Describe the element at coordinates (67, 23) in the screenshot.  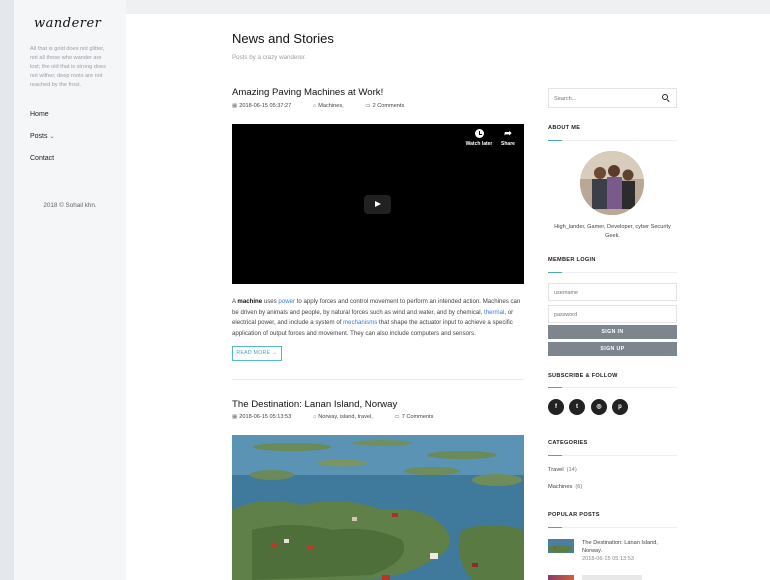
I see `site-logo: wanderer` at that location.